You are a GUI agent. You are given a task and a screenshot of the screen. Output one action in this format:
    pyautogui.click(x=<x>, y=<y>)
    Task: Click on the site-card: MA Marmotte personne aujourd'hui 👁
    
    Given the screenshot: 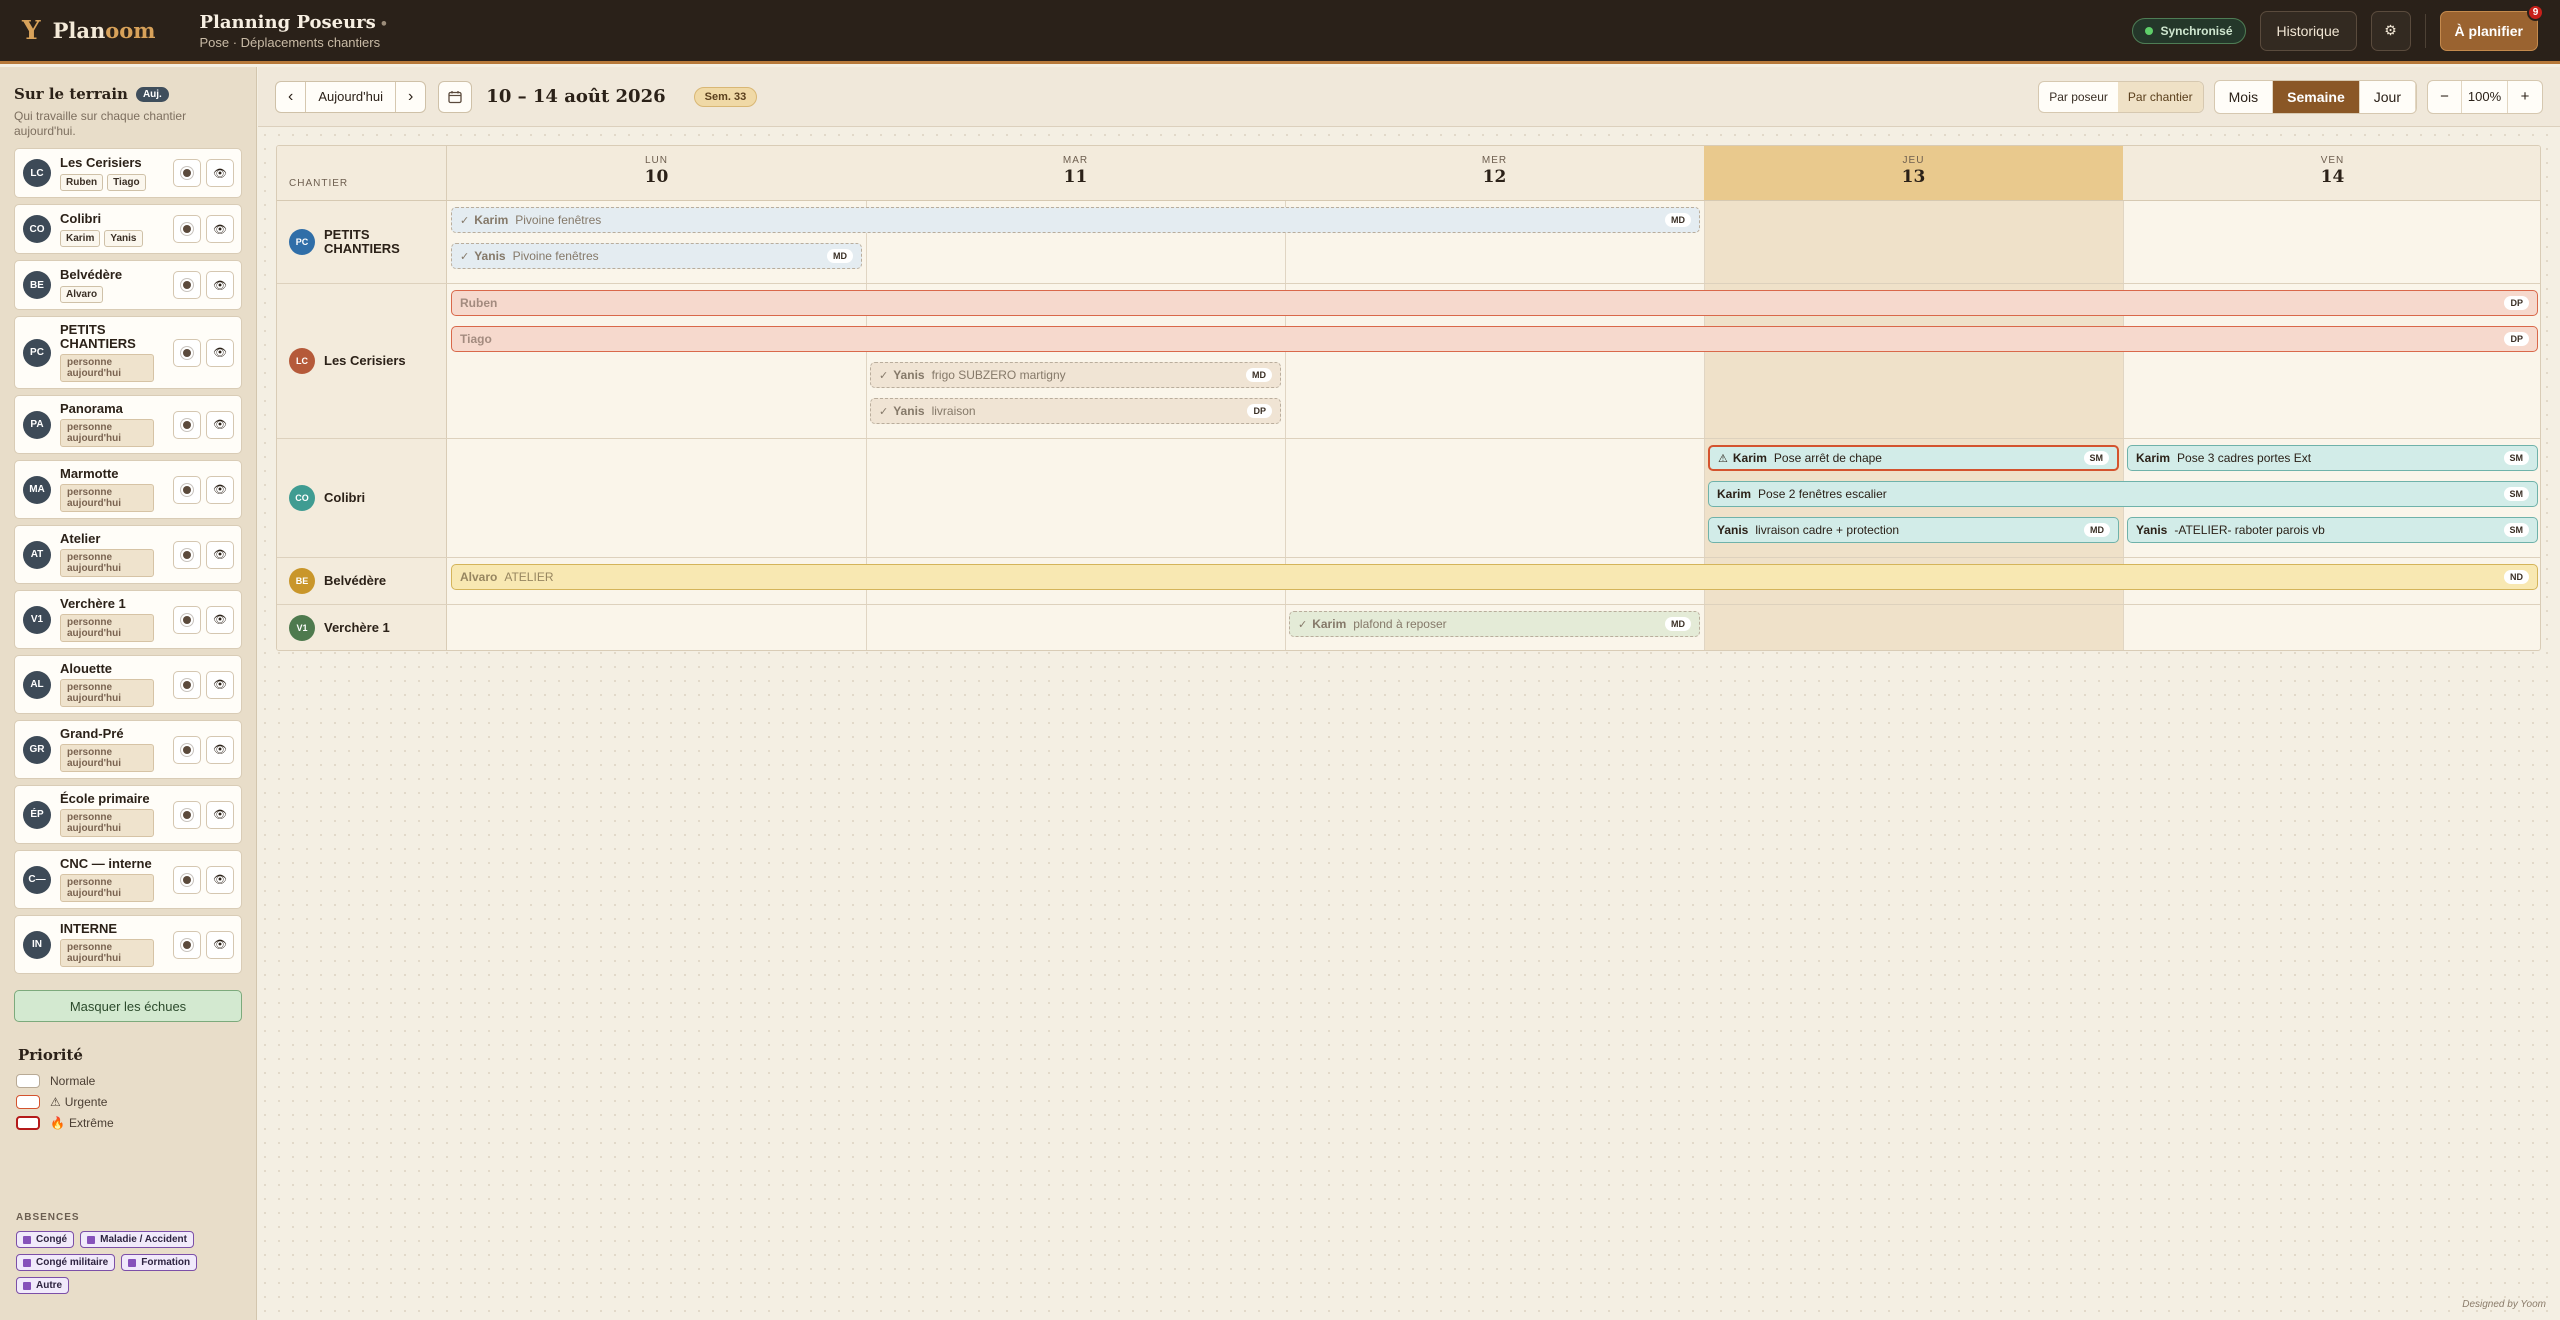 What is the action you would take?
    pyautogui.click(x=128, y=489)
    